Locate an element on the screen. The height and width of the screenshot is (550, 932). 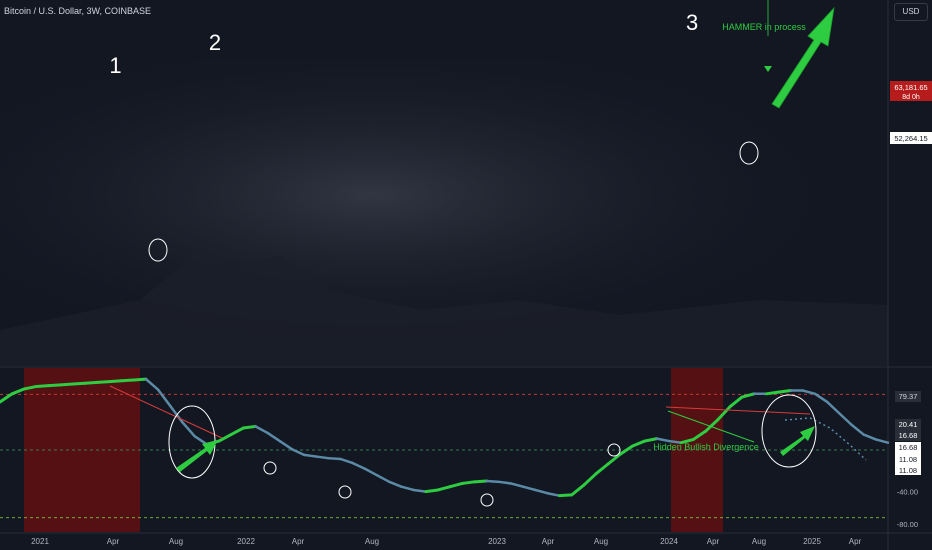
marked-price-value: 52,264.15 is located at coordinates (910, 138).